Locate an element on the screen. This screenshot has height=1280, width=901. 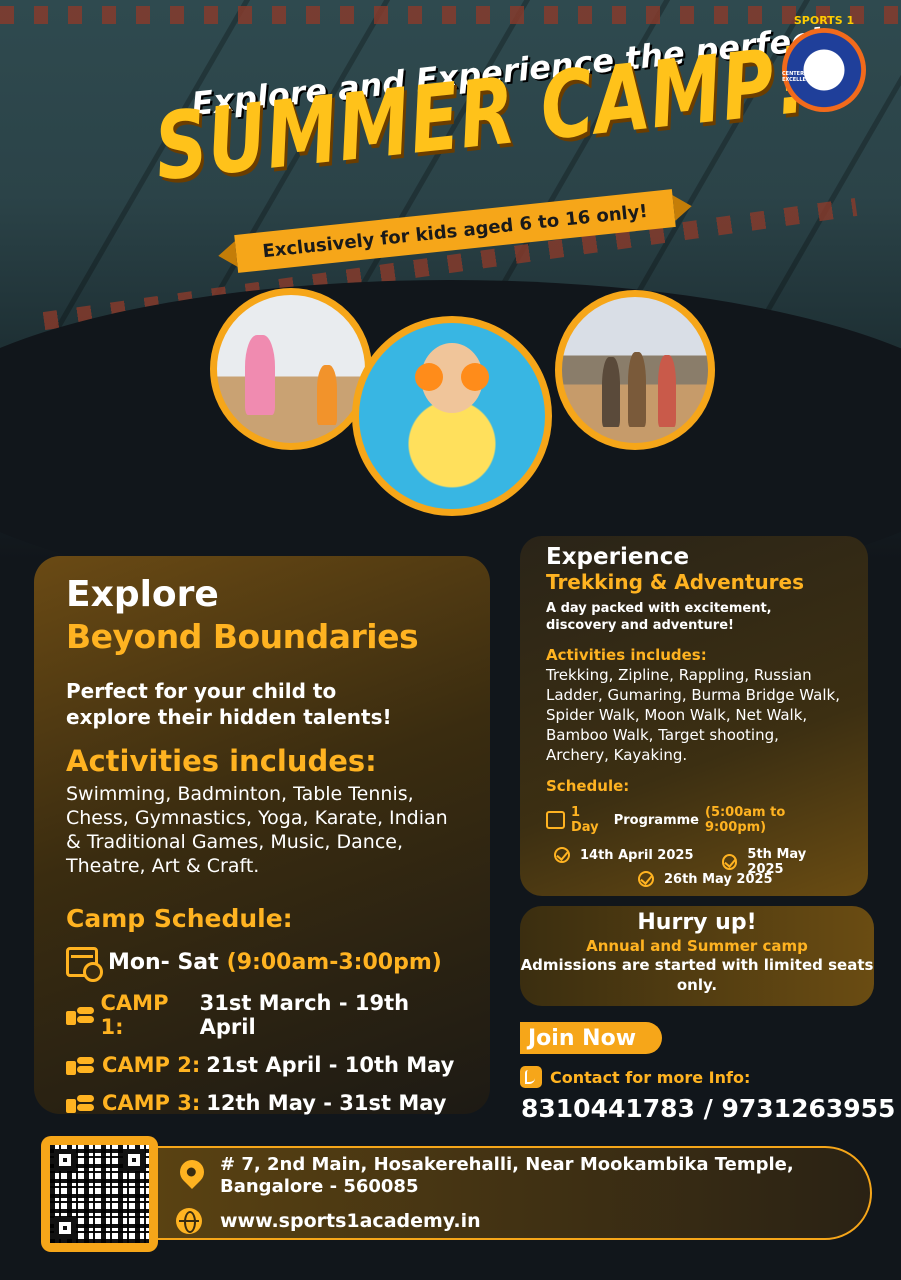
programme-days: 1 Day is located at coordinates (585, 820).